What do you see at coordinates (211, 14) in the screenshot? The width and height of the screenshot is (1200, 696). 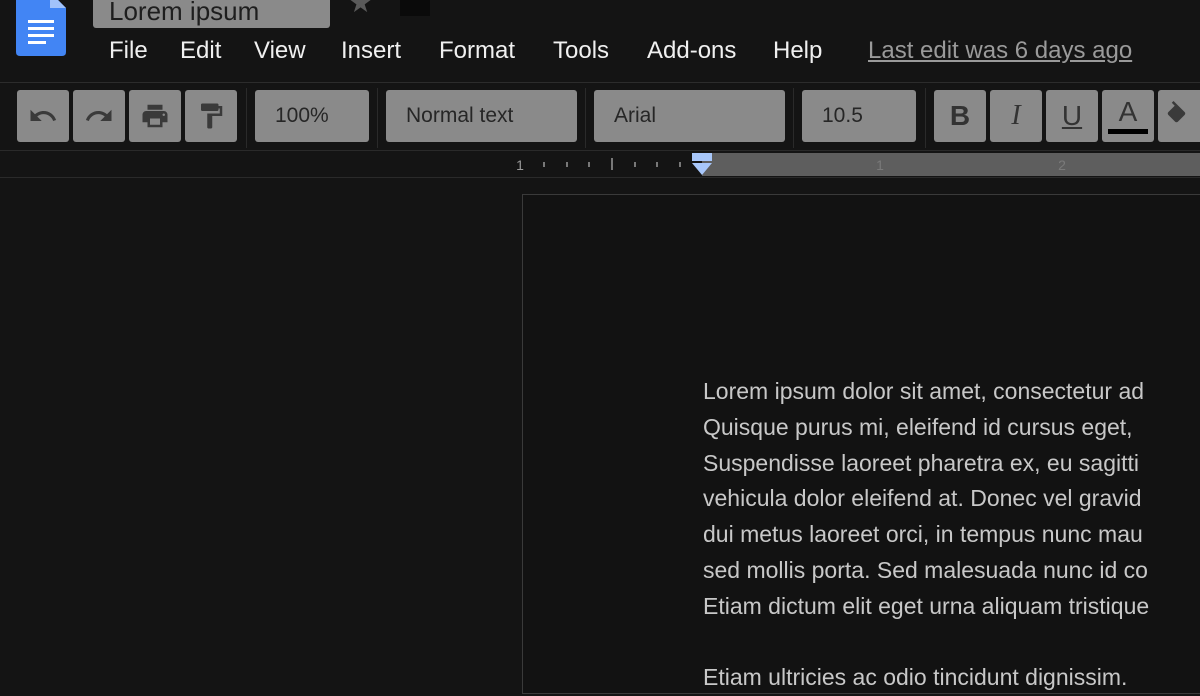 I see `document-title-input: Lorem ipsum` at bounding box center [211, 14].